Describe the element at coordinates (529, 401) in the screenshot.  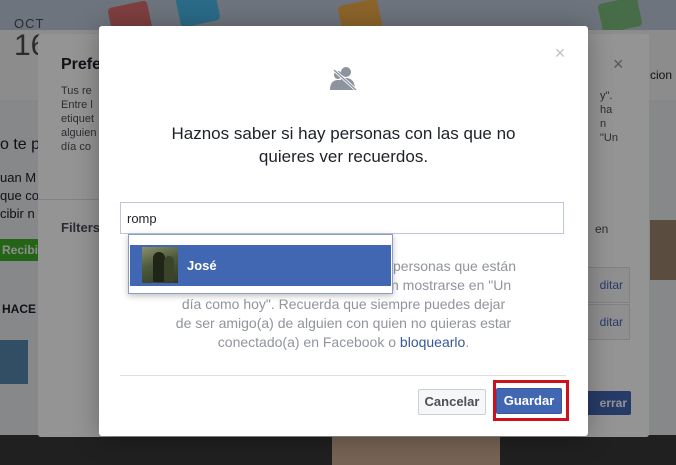
I see `save-button: Guardar` at that location.